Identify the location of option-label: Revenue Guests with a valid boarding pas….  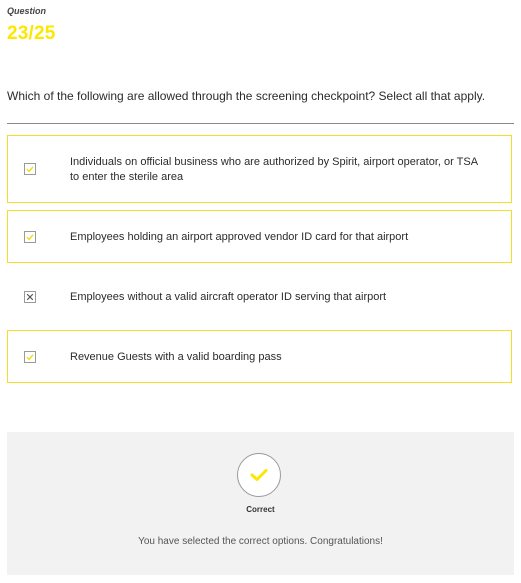
(176, 357).